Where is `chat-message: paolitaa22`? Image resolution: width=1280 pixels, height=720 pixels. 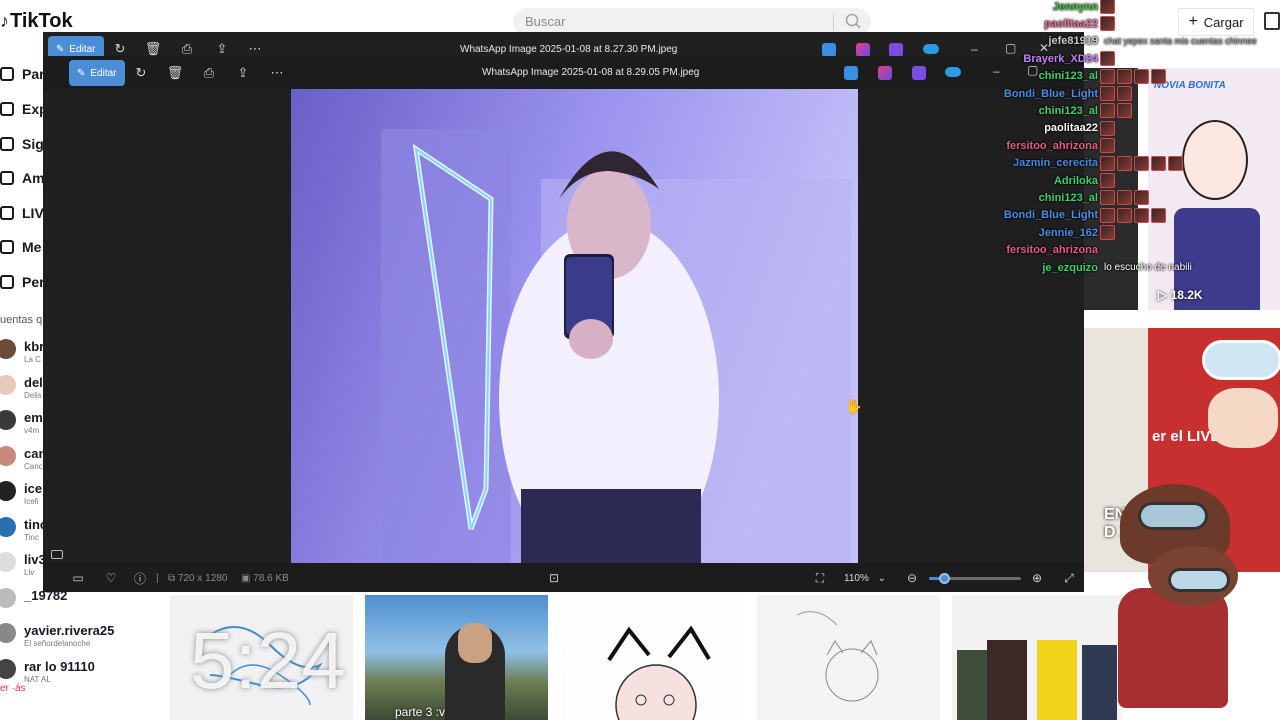 chat-message: paolitaa22 is located at coordinates (1079, 23).